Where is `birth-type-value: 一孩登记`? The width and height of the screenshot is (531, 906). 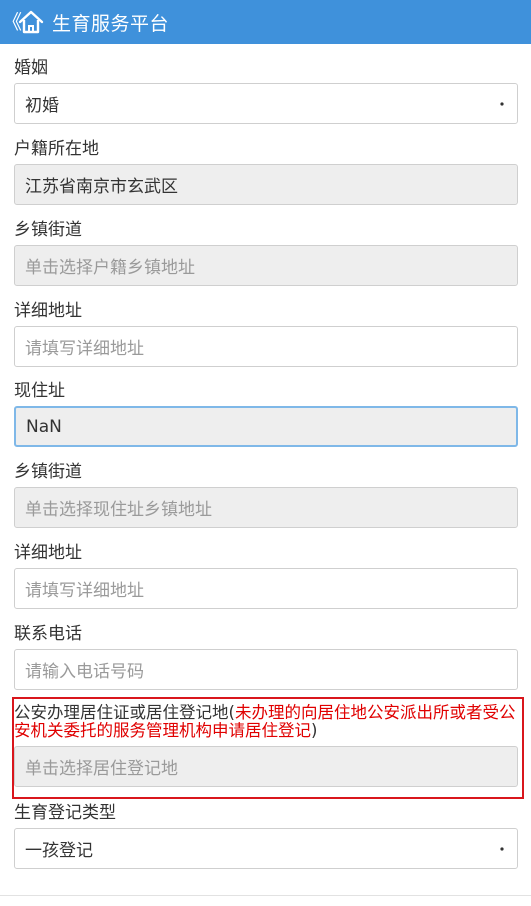
birth-type-value: 一孩登记 is located at coordinates (59, 851).